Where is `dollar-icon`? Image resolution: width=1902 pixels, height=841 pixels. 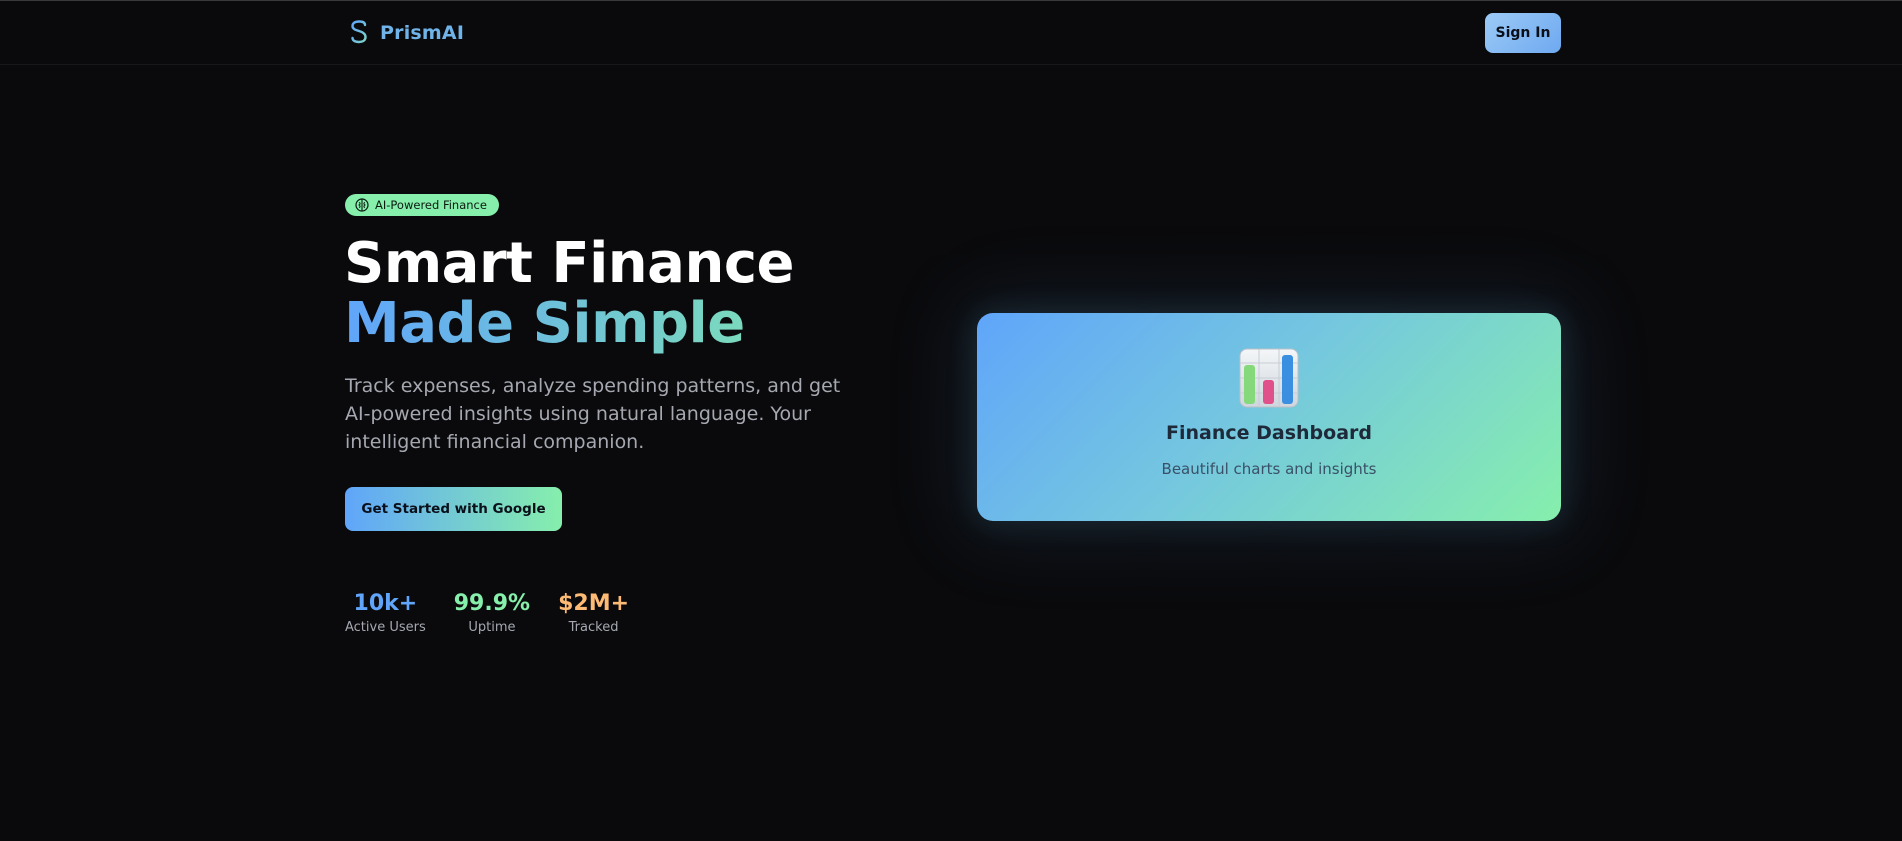 dollar-icon is located at coordinates (359, 33).